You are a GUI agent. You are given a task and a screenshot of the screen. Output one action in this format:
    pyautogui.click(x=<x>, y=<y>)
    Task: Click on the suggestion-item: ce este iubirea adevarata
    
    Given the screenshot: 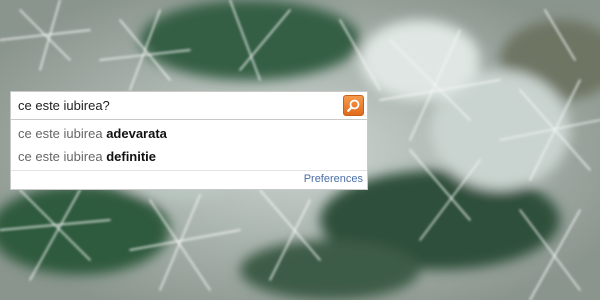 What is the action you would take?
    pyautogui.click(x=92, y=134)
    